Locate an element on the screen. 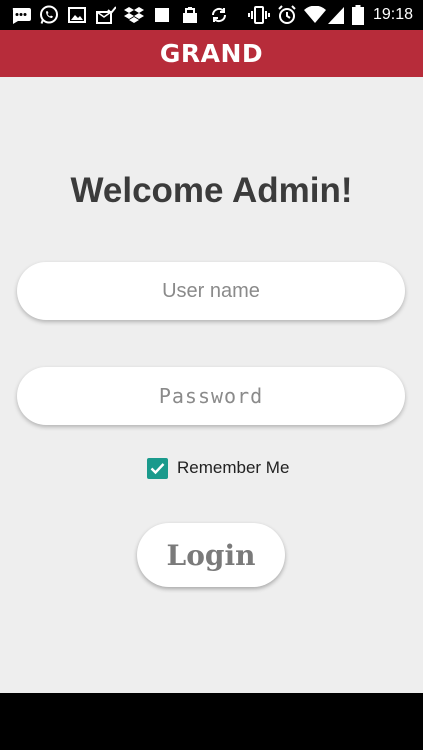 The image size is (423, 750). username-input is located at coordinates (211, 291).